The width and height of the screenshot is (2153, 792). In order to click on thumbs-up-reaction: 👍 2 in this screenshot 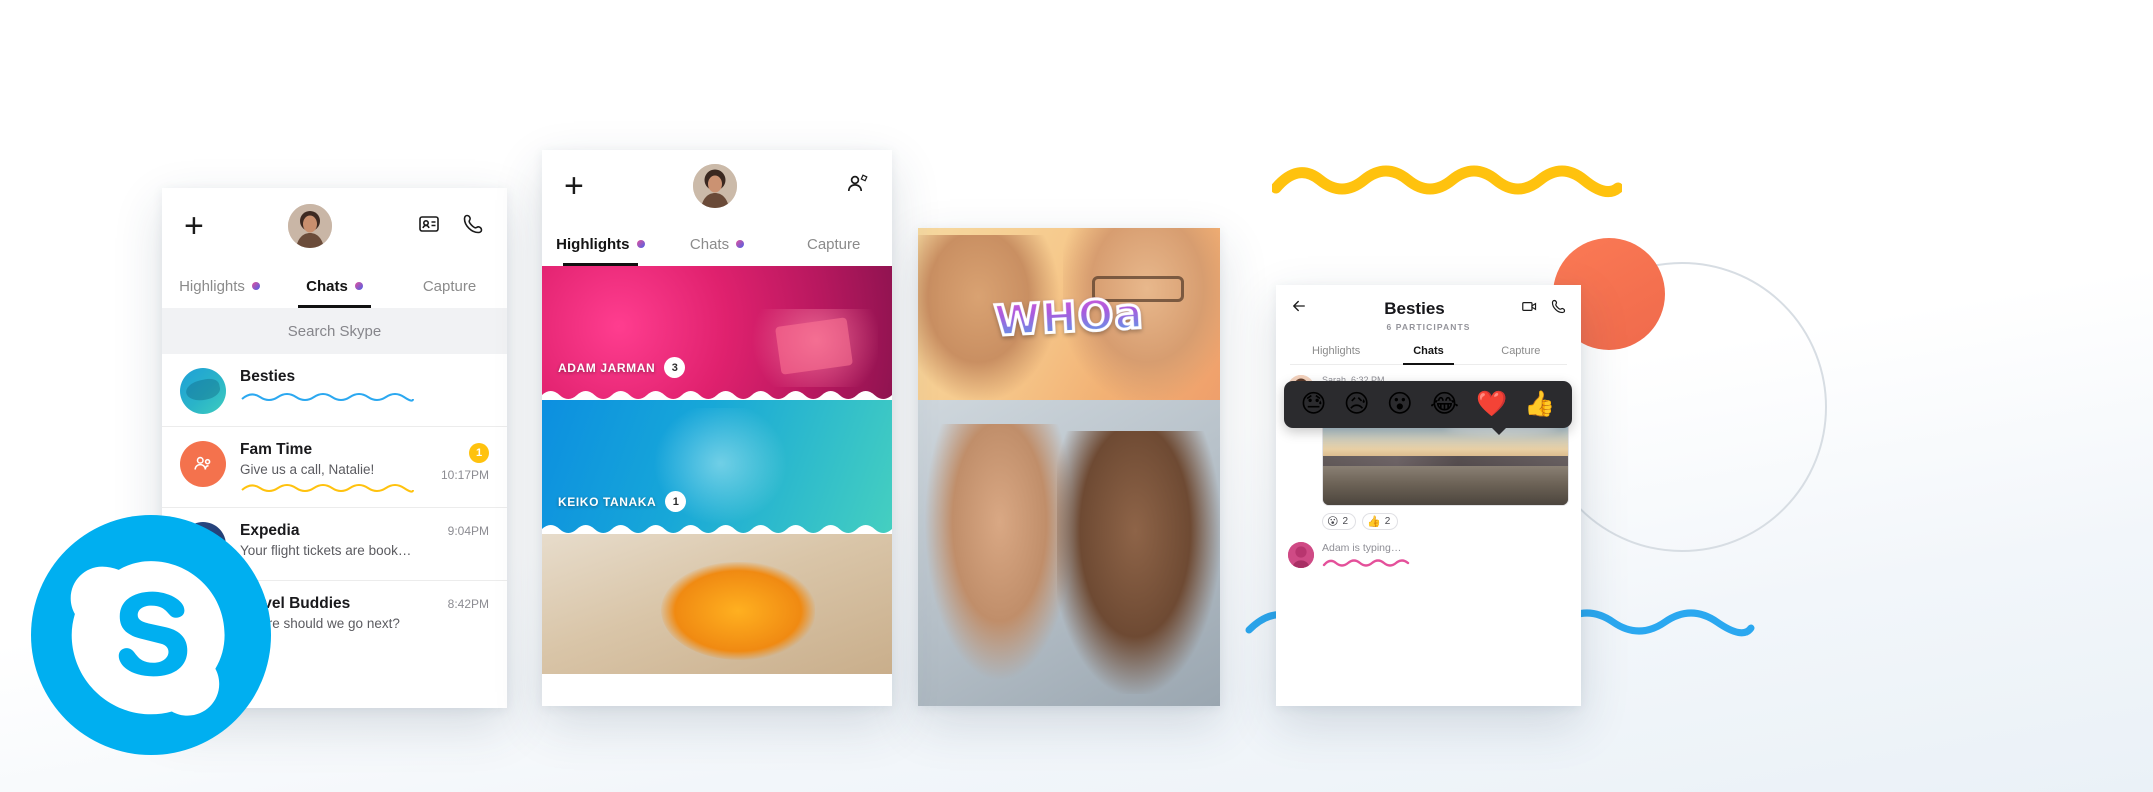, I will do `click(1380, 521)`.